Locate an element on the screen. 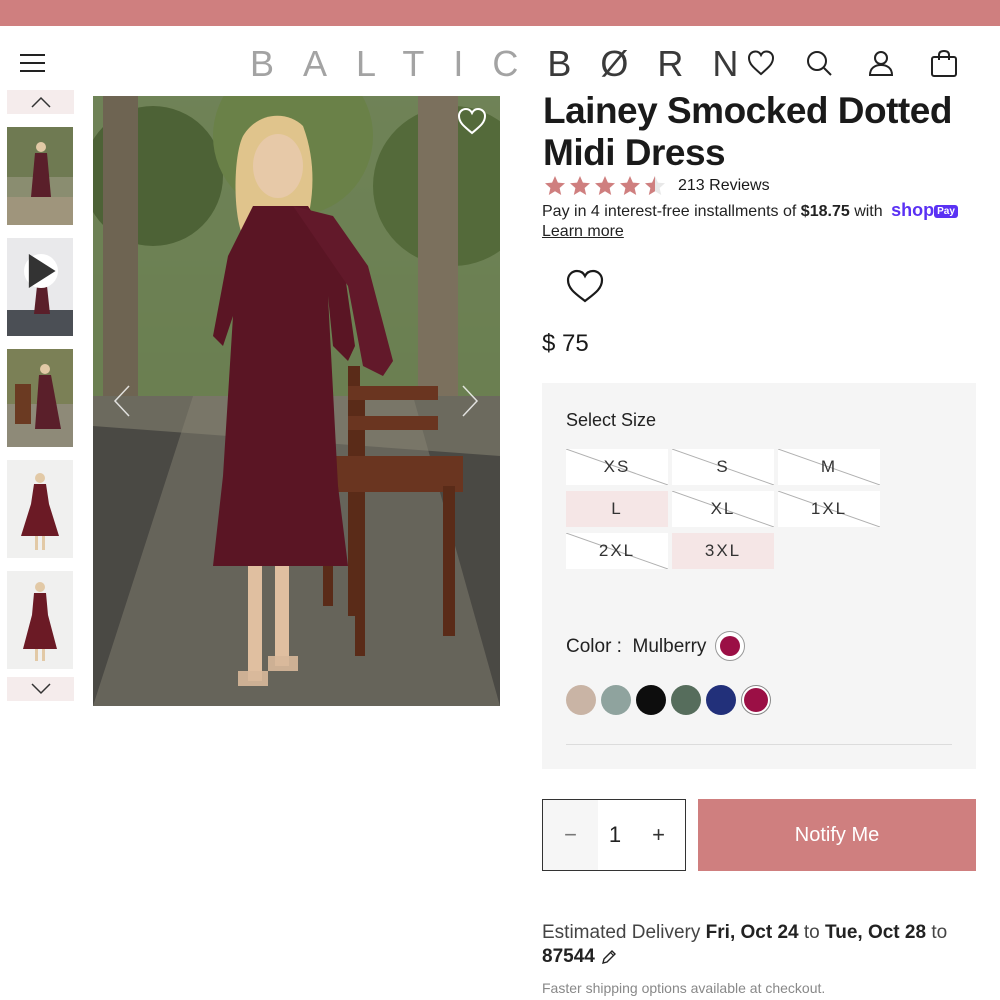 The image size is (1000, 1000). heart-icon is located at coordinates (761, 63).